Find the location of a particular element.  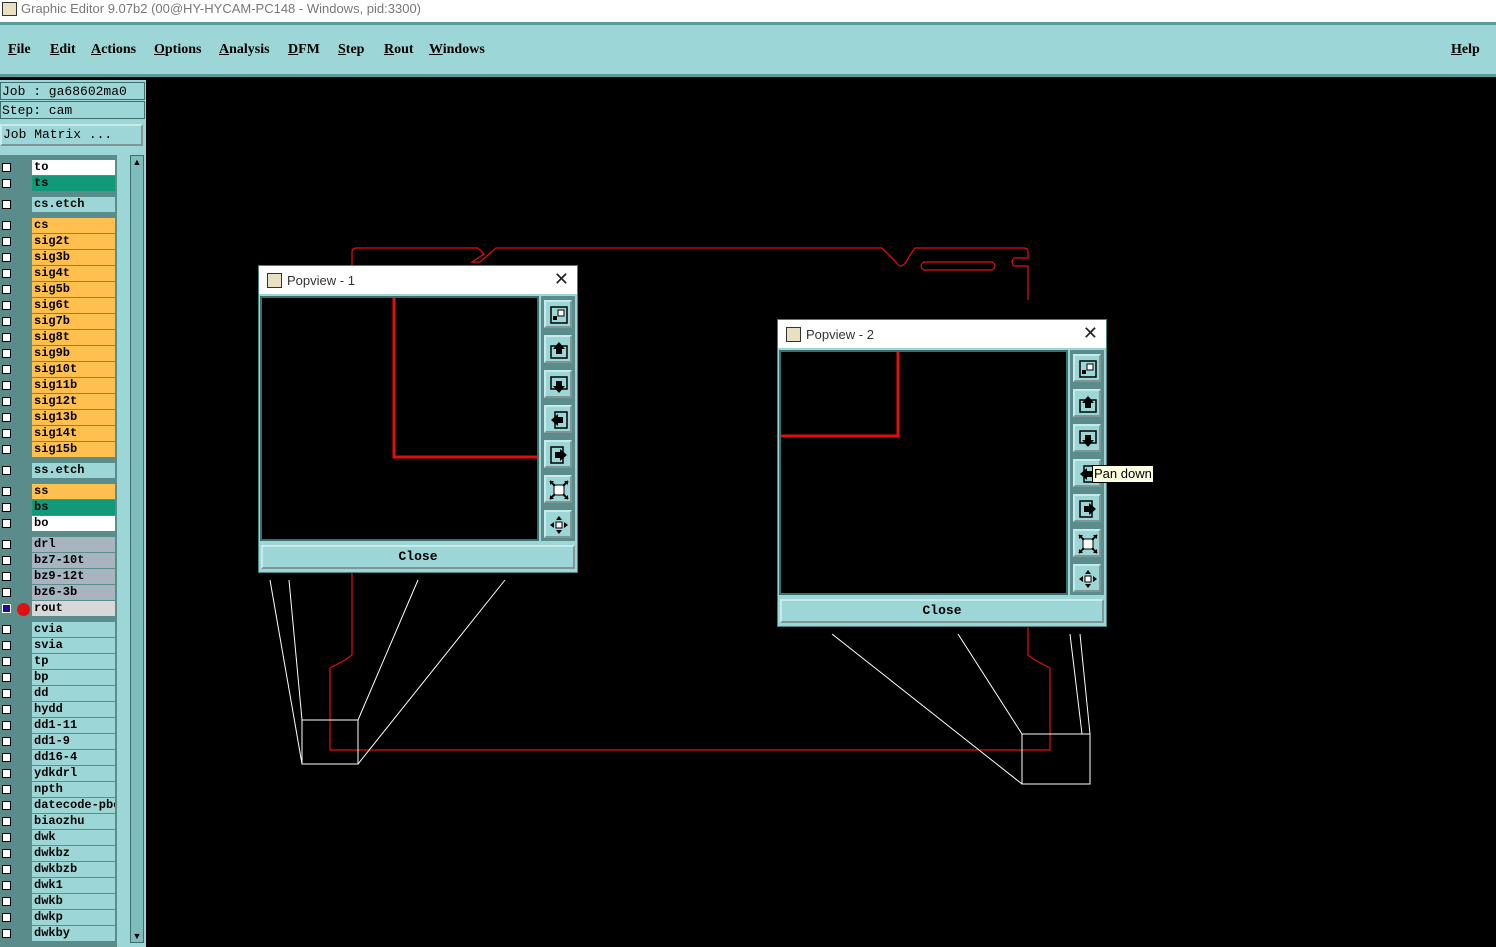

layer-name: ts is located at coordinates (73, 183).